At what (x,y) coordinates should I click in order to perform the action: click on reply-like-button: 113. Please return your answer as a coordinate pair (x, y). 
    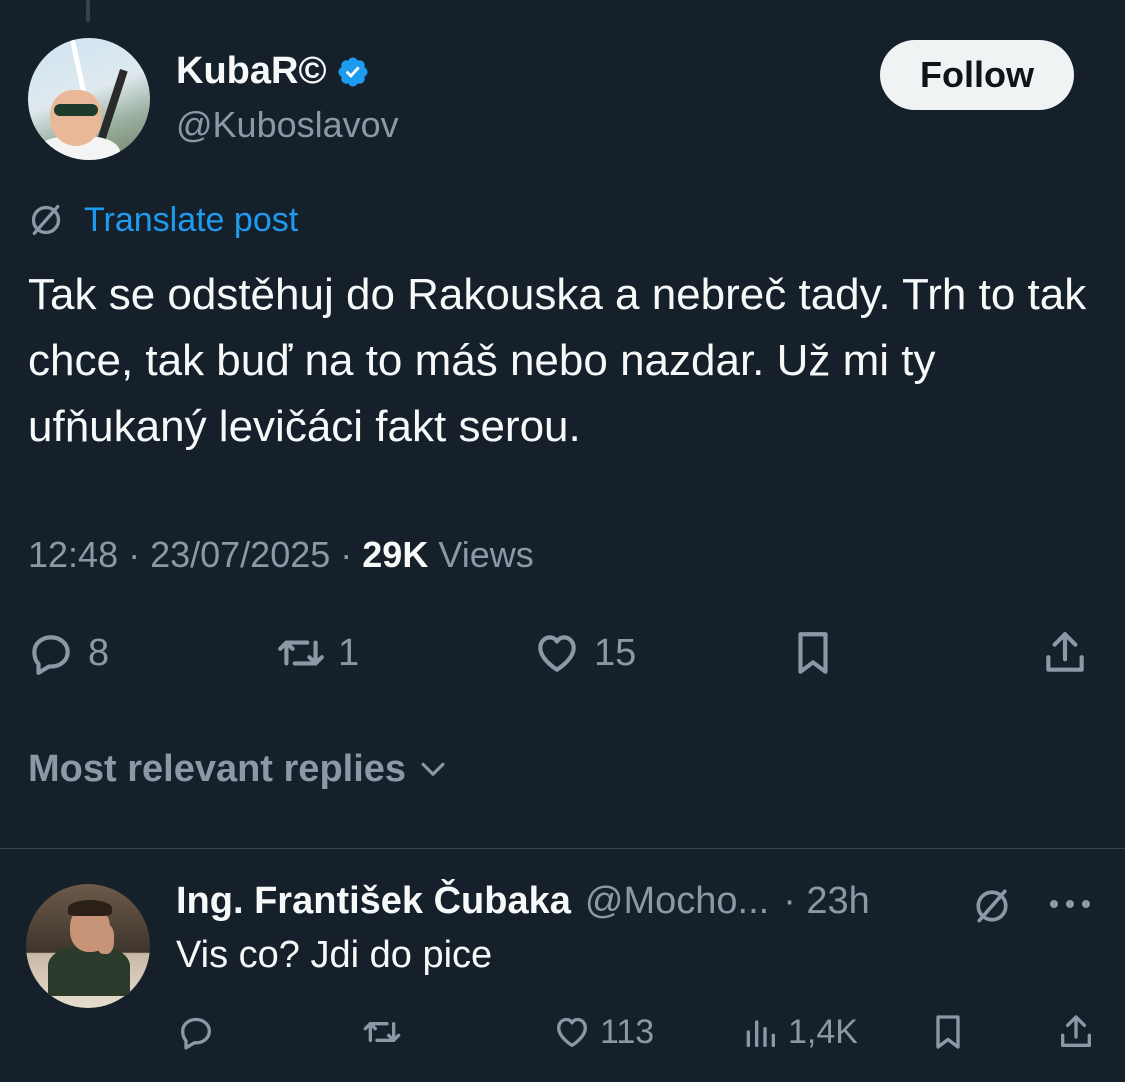
    Looking at the image, I should click on (603, 1032).